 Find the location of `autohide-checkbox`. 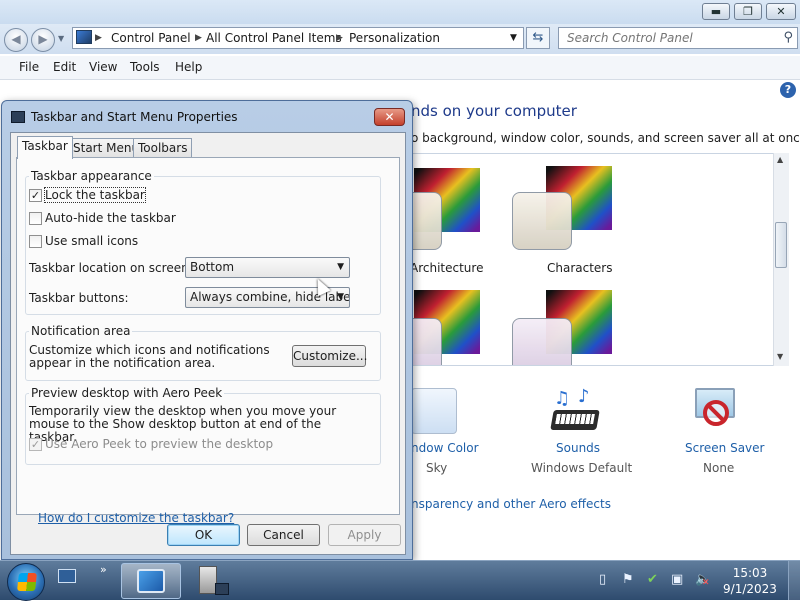

autohide-checkbox is located at coordinates (35, 218).